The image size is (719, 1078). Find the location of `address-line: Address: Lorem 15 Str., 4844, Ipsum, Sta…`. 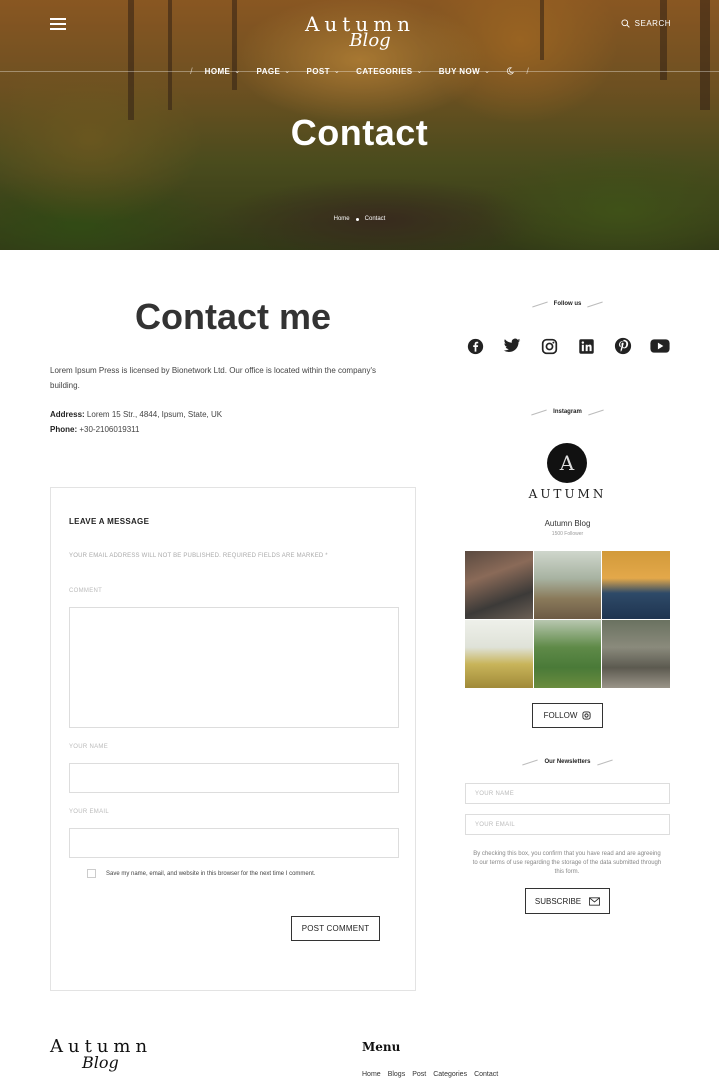

address-line: Address: Lorem 15 Str., 4844, Ipsum, Sta… is located at coordinates (136, 414).